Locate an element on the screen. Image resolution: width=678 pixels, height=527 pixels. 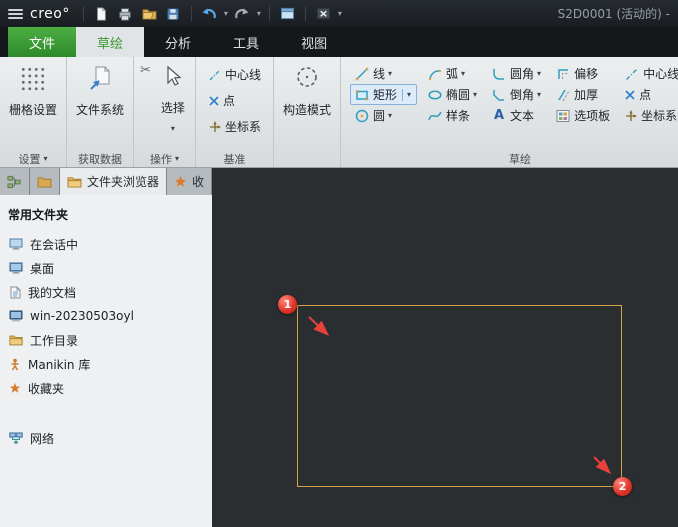
close-window-button is located at coordinates (323, 13).